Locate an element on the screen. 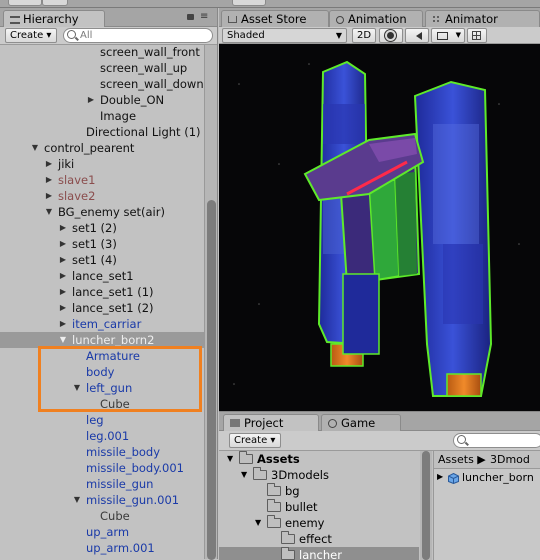 The image size is (540, 560). scene-tabbar: Asset Store Animation Animator is located at coordinates (379, 17).